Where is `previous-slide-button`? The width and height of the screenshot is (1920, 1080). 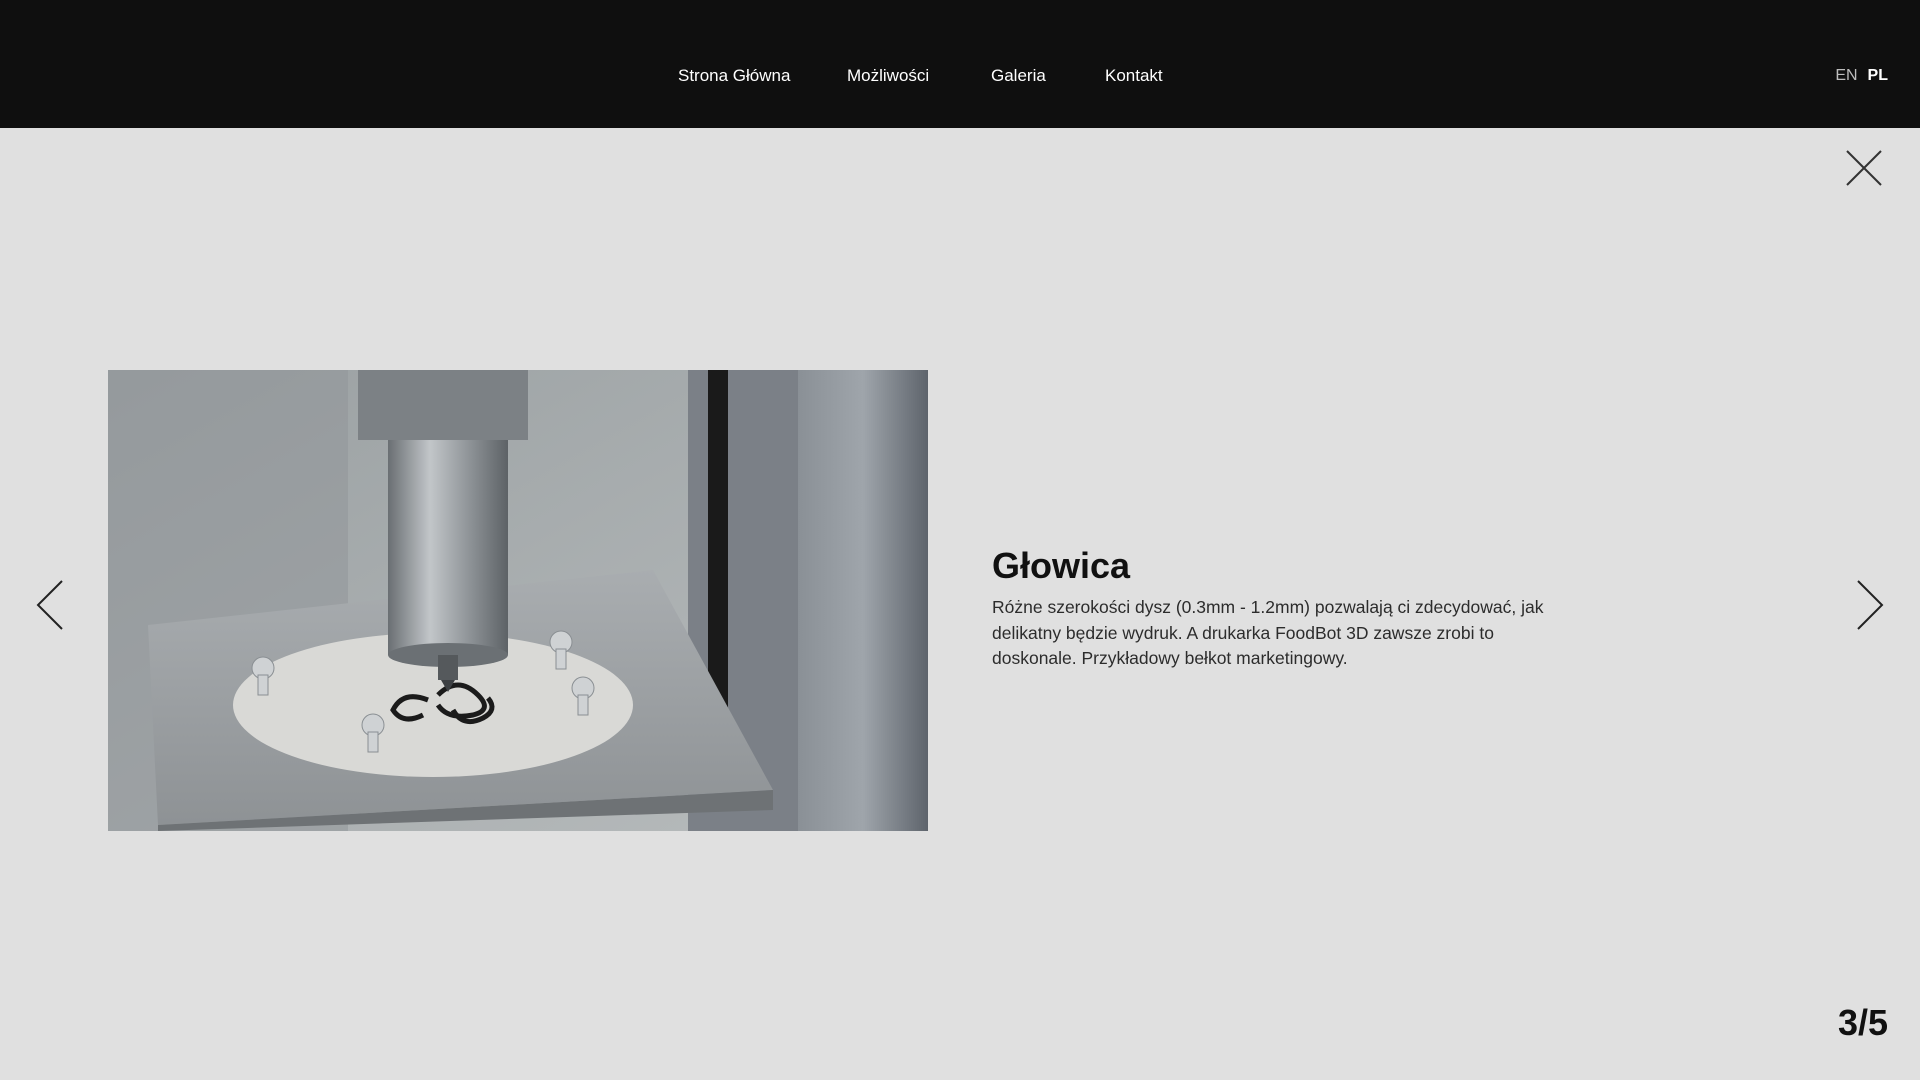 previous-slide-button is located at coordinates (50, 605).